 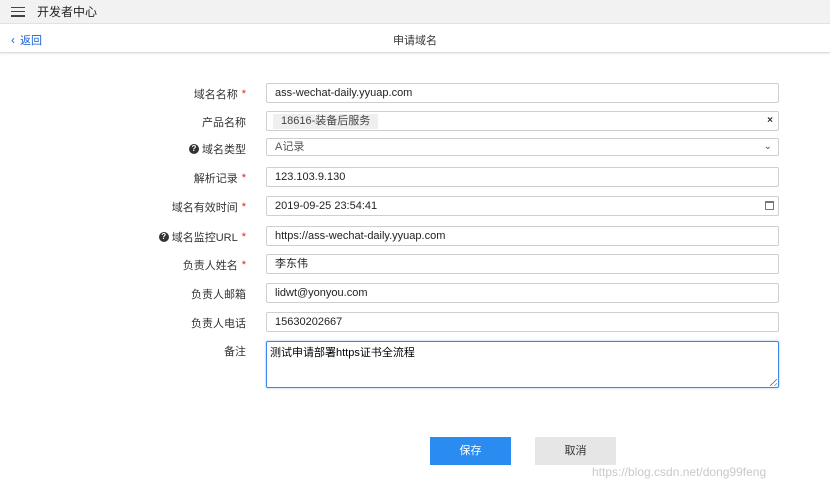 What do you see at coordinates (522, 364) in the screenshot?
I see `remark-textarea: 测试申请部署https证书全流程` at bounding box center [522, 364].